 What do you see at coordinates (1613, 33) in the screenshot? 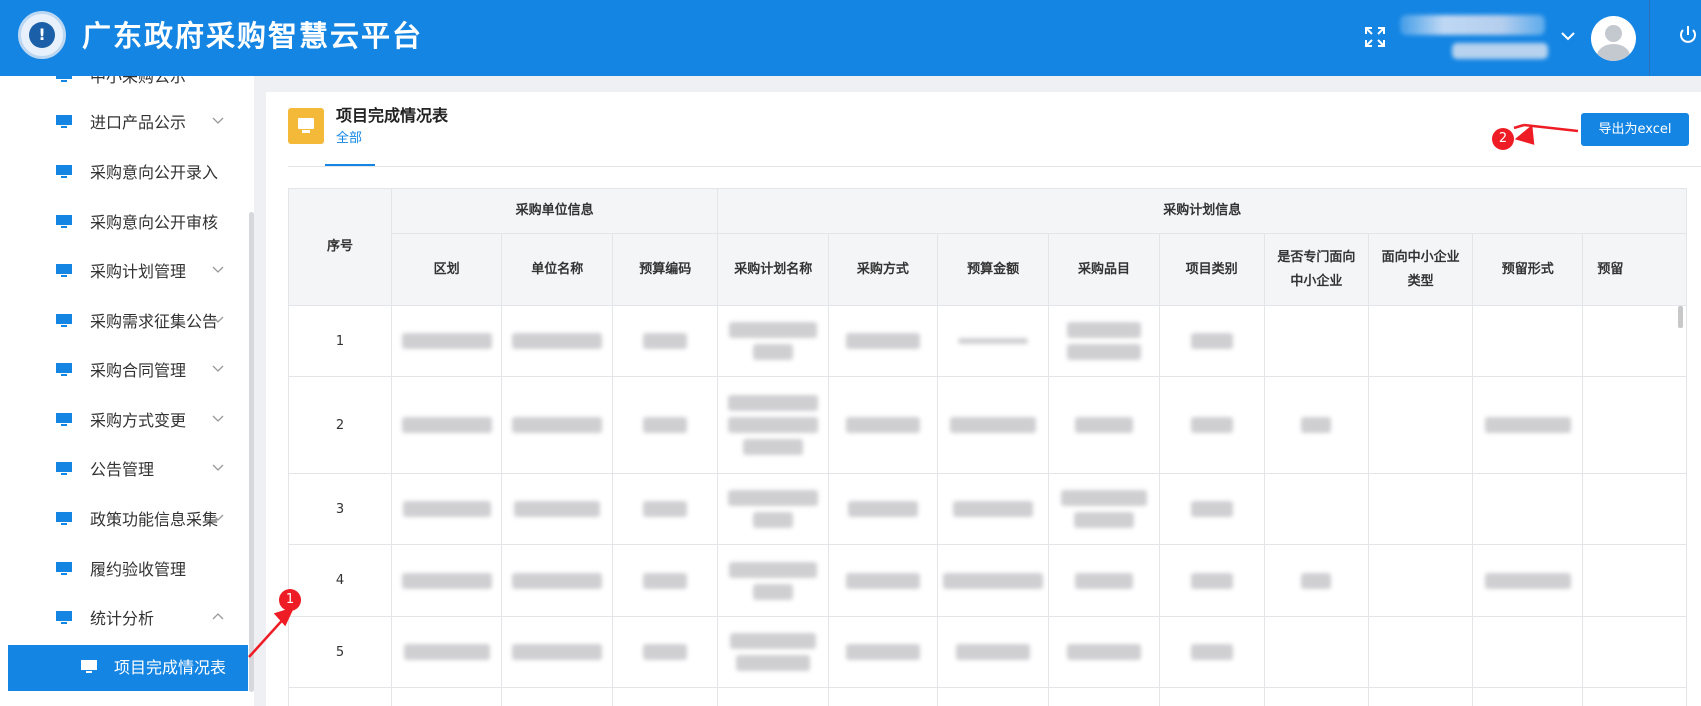
I see `avatar-head-shape` at bounding box center [1613, 33].